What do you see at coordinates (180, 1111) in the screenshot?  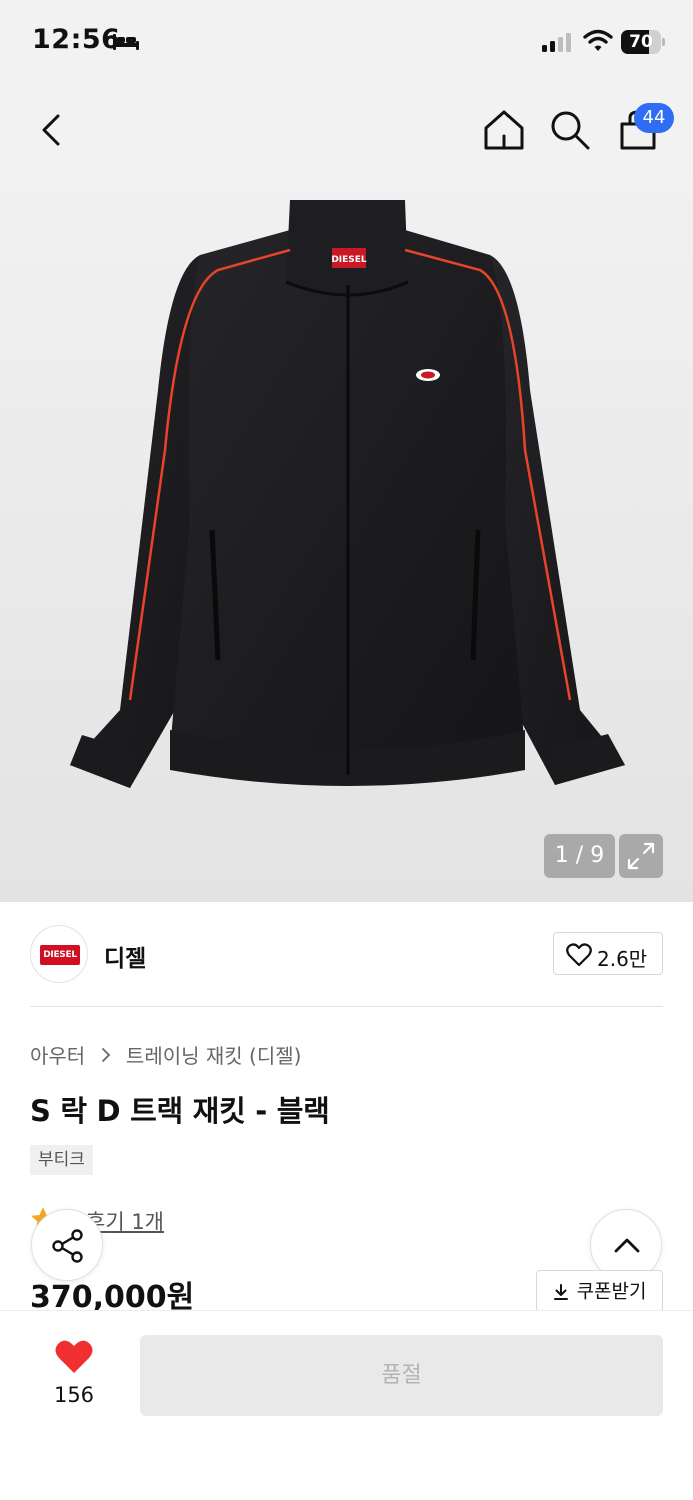 I see `product-title: S 락 D 트랙 재킷 - 블랙` at bounding box center [180, 1111].